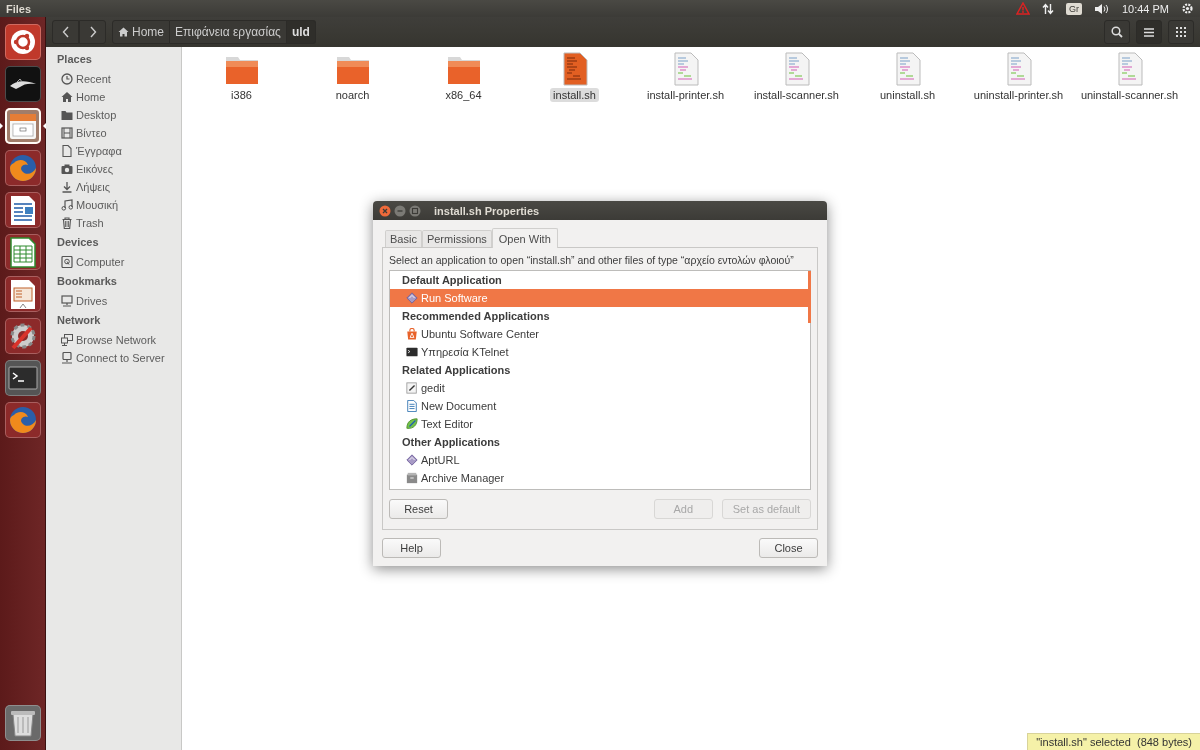 The image size is (1200, 750). Describe the element at coordinates (109, 340) in the screenshot. I see `sidebar-item: Browse Network` at that location.